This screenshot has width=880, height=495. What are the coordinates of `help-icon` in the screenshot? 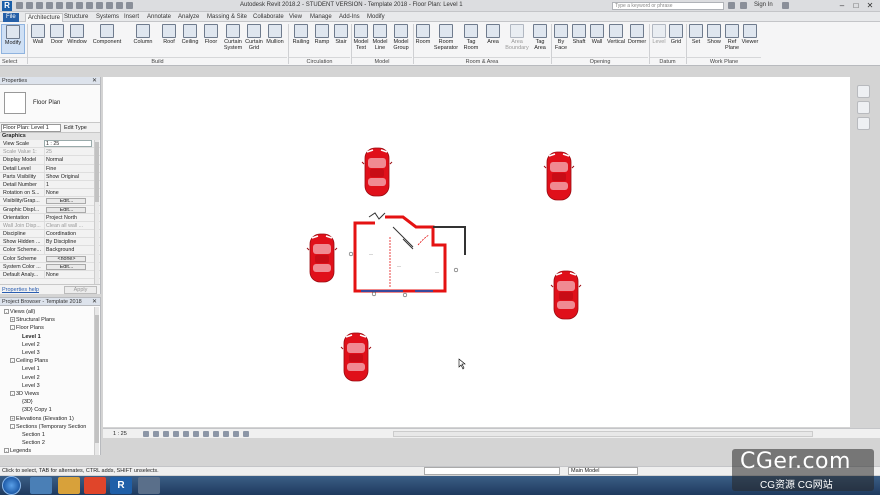 It's located at (785, 5).